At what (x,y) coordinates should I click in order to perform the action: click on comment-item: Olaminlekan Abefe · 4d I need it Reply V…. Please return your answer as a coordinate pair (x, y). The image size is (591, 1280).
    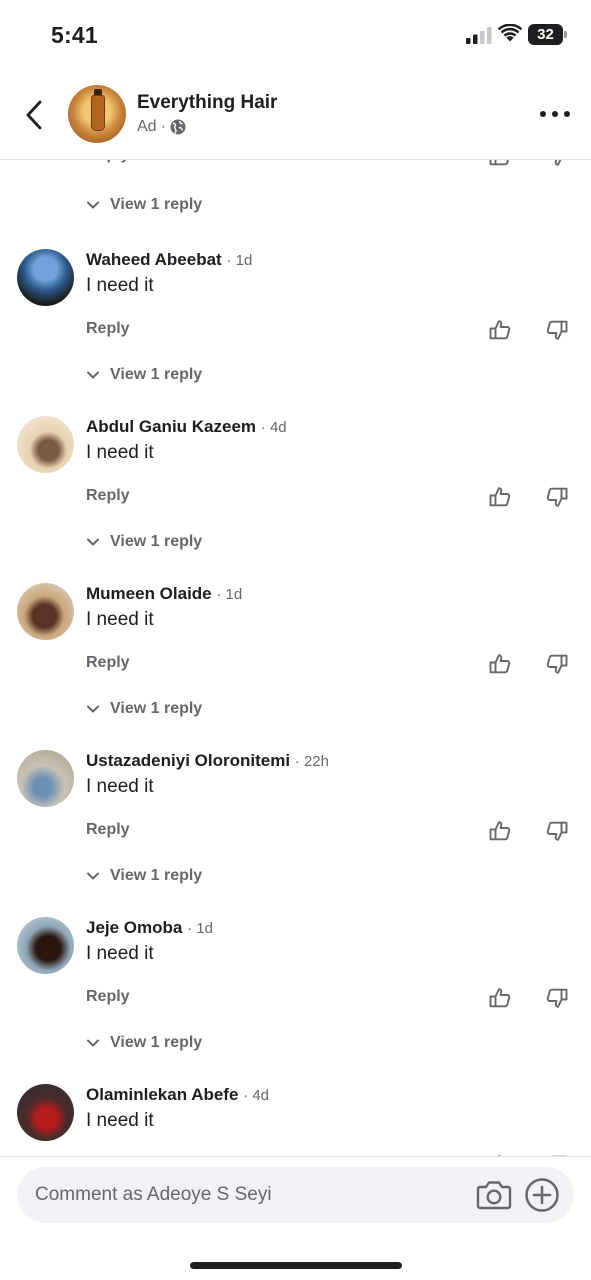
    Looking at the image, I should click on (295, 1120).